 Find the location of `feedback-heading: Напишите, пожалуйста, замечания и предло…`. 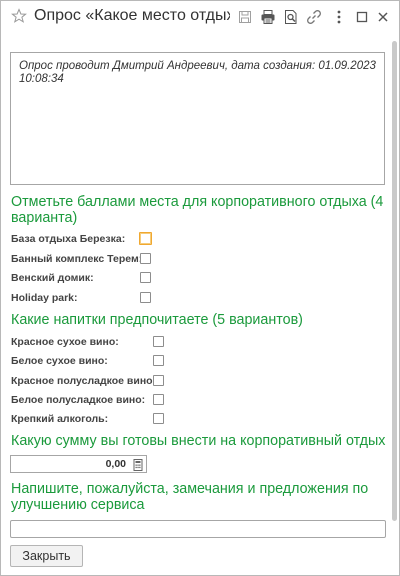

feedback-heading: Напишите, пожалуйста, замечания и предло… is located at coordinates (190, 497).